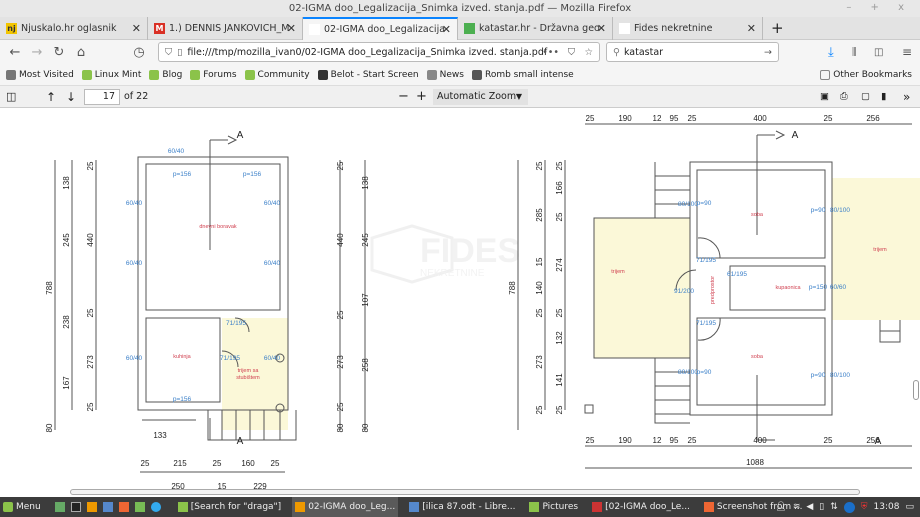 Image resolution: width=920 pixels, height=517 pixels. I want to click on zoom-select: Automatic Zoom ▼, so click(480, 97).